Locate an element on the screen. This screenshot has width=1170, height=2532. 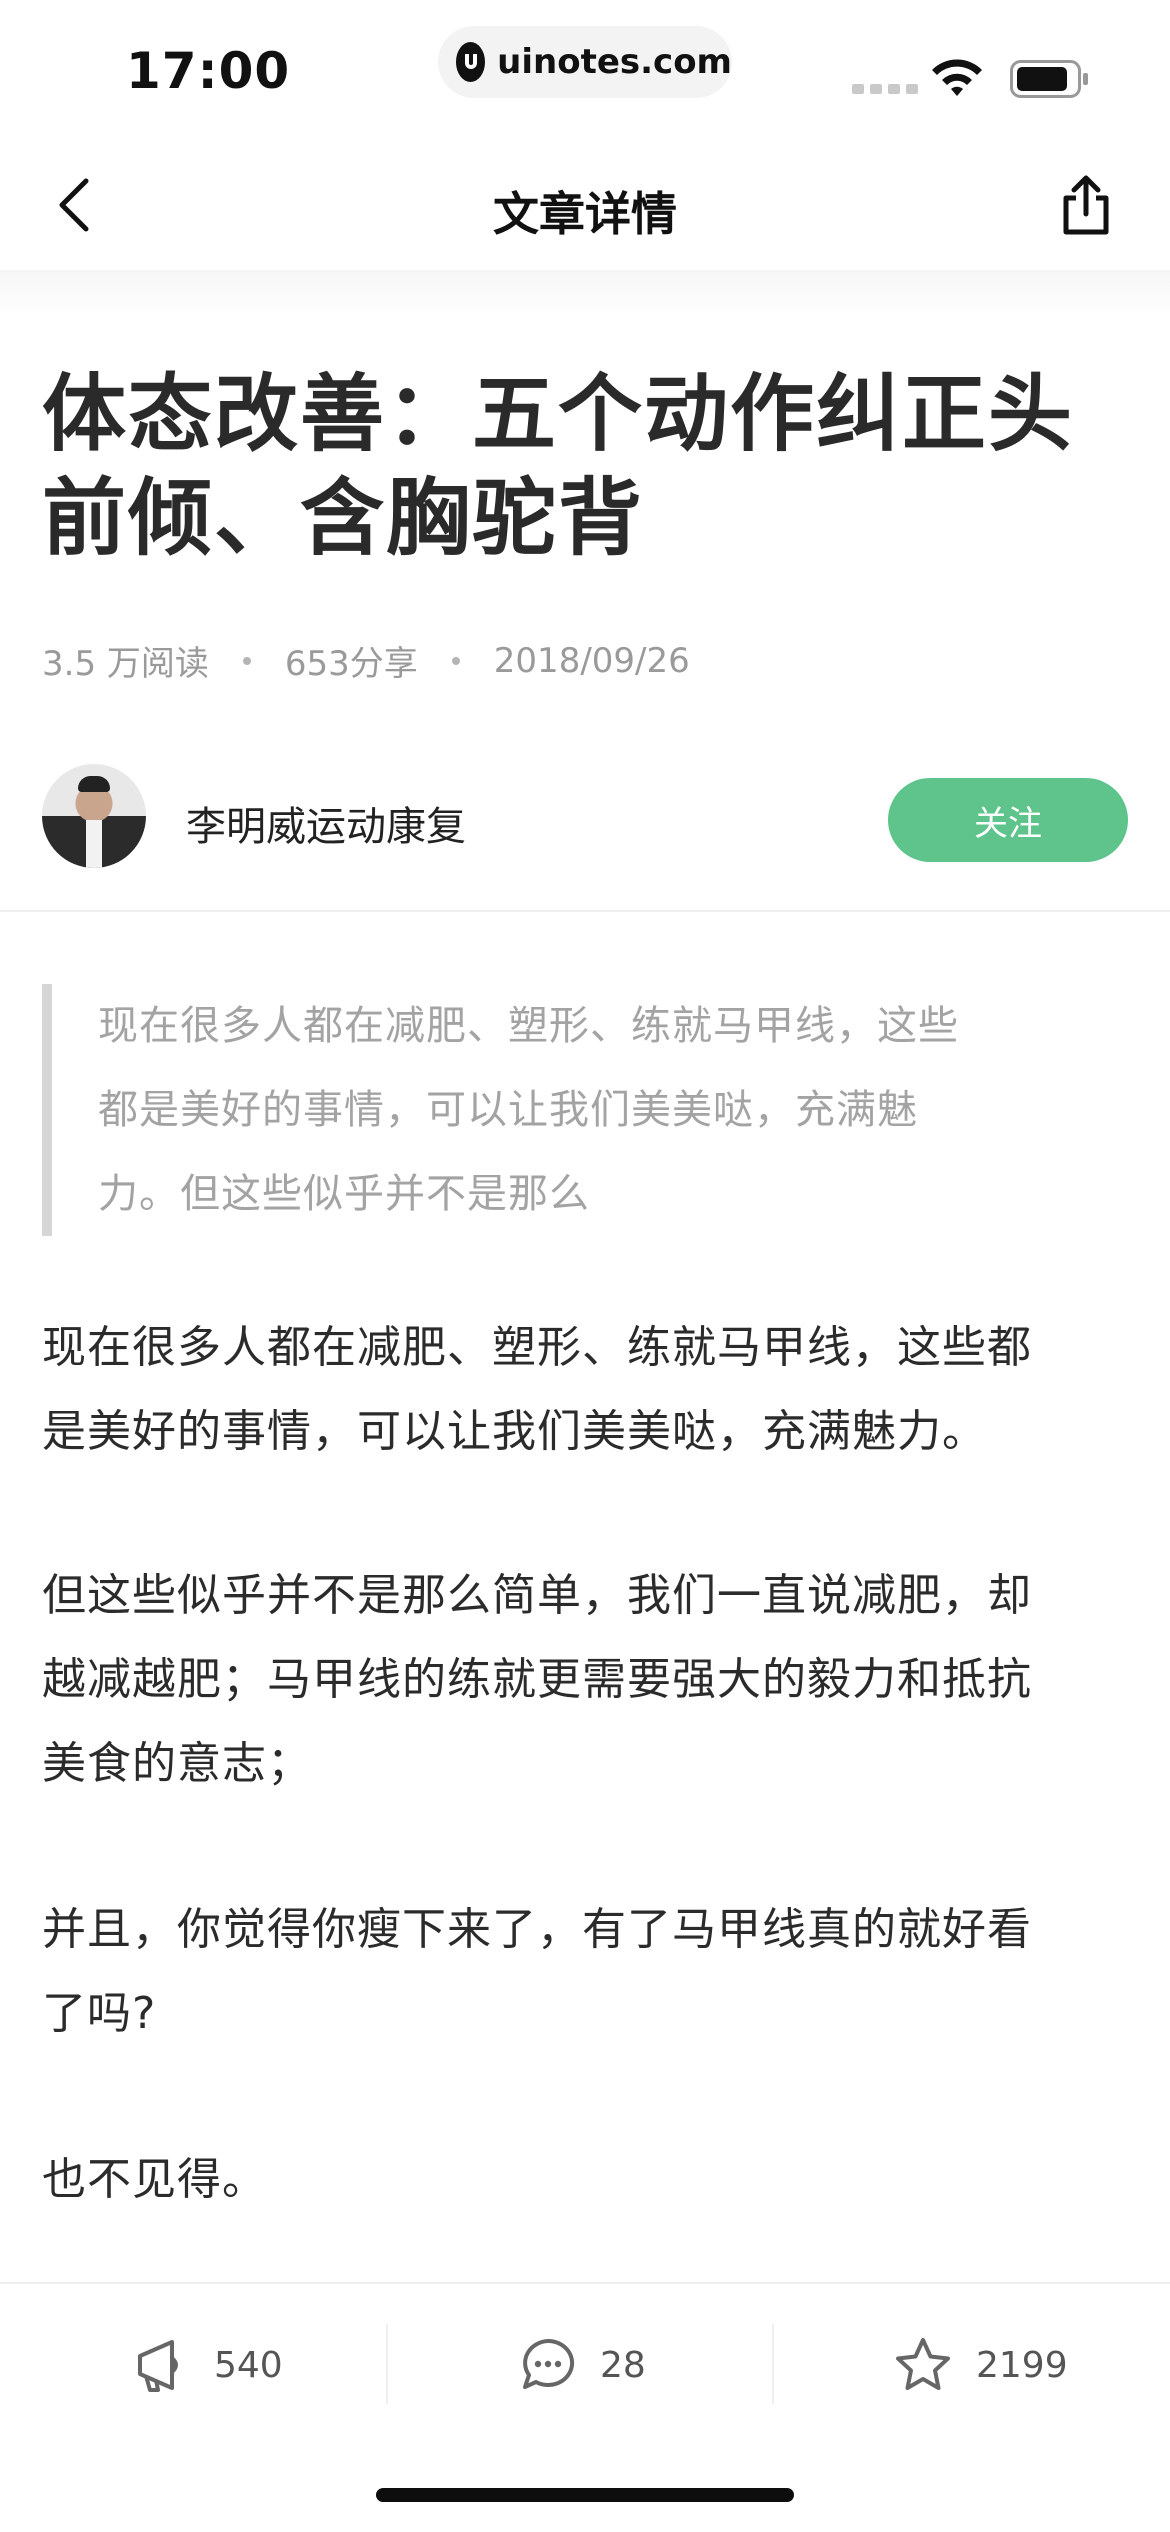
article-meta: 3.5 万阅读 653分享 2018/09/26 is located at coordinates (366, 660).